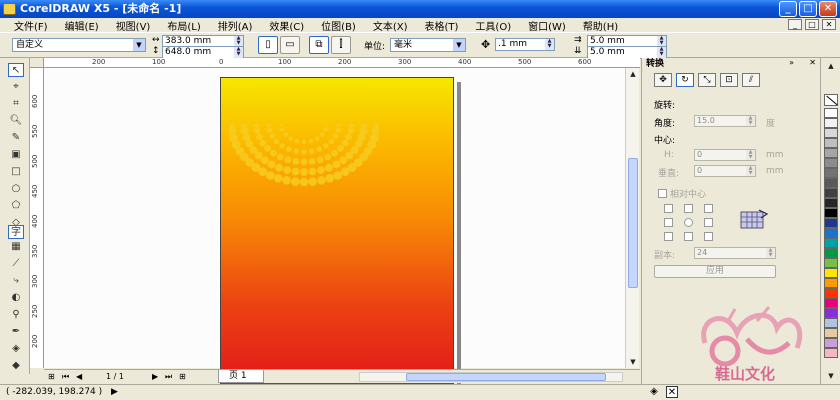 This screenshot has height=400, width=840. I want to click on nudge-field: .1 mm ▲ ▼, so click(525, 44).